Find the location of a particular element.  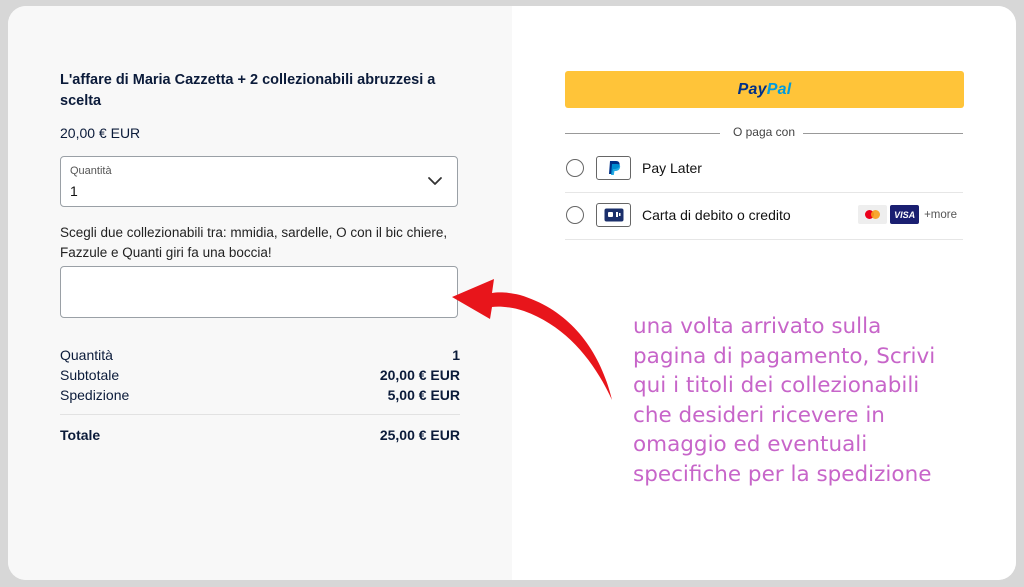

mastercard-icon is located at coordinates (873, 214).